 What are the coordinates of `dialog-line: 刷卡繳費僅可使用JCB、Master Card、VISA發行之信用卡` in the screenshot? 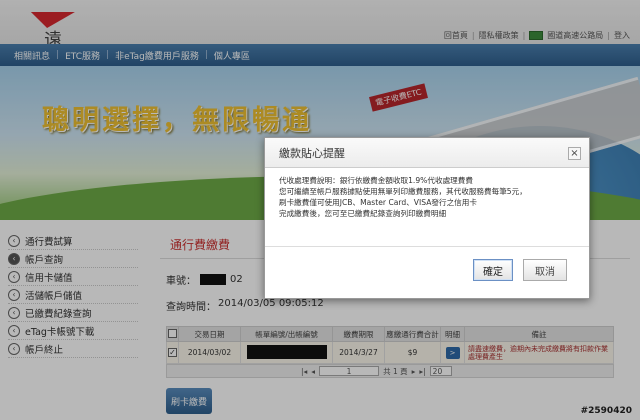 It's located at (378, 202).